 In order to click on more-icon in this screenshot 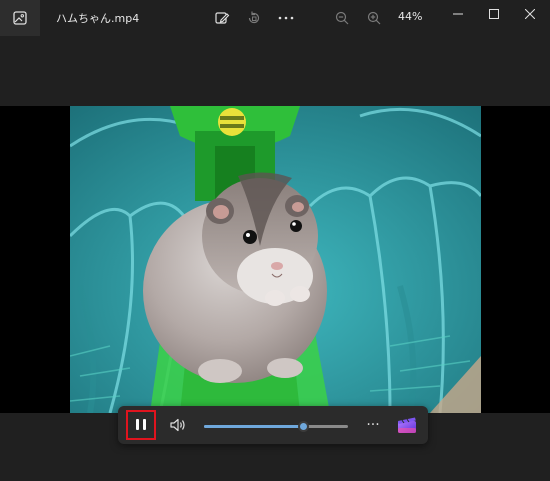, I will do `click(286, 18)`.